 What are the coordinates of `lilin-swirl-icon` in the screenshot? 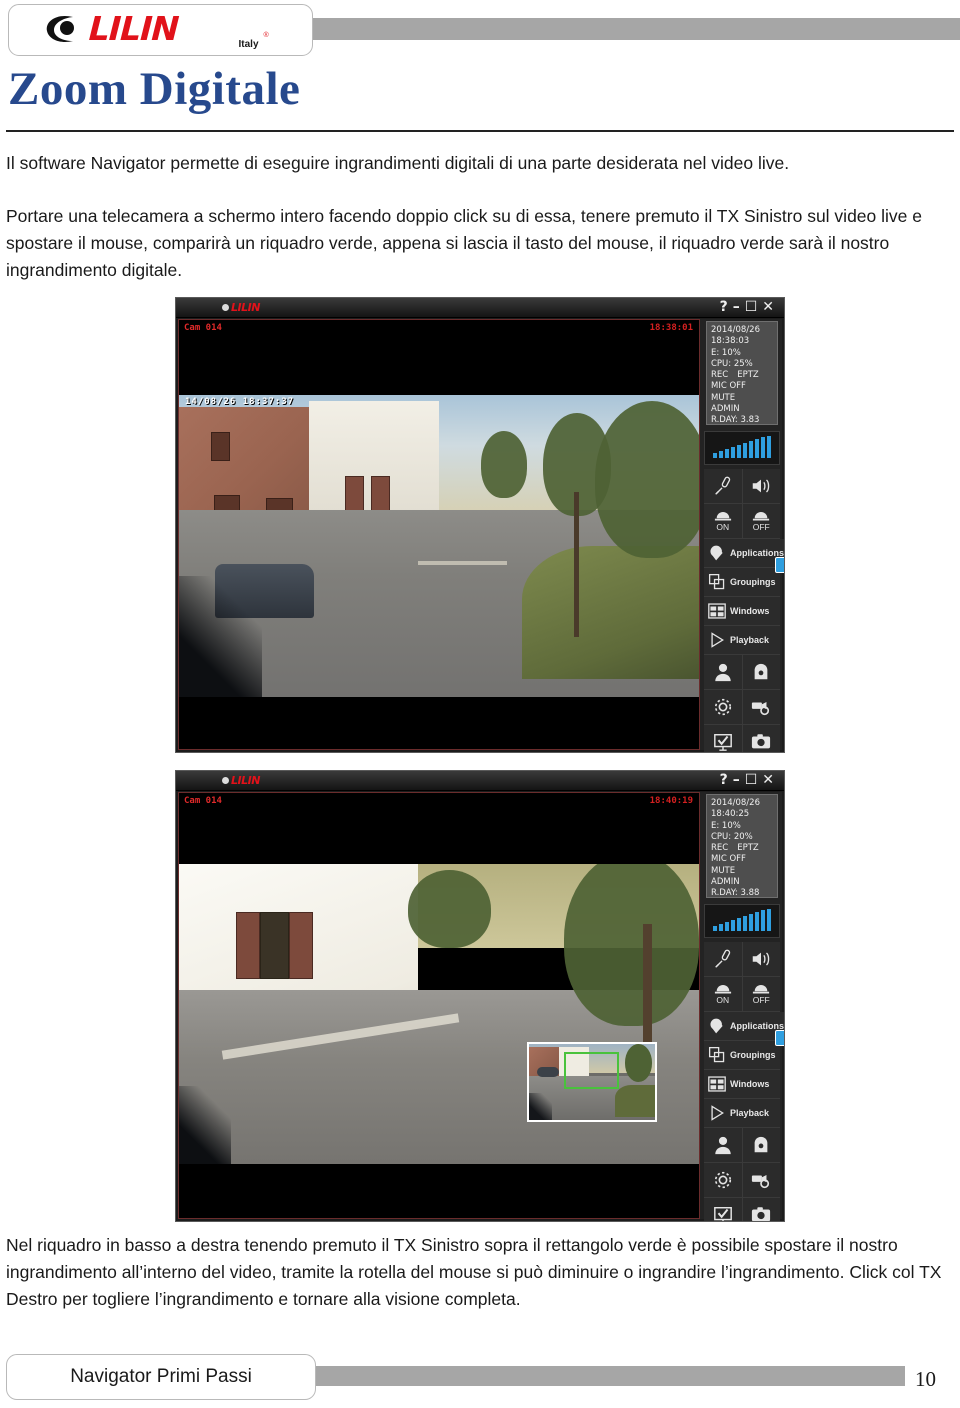 It's located at (63, 30).